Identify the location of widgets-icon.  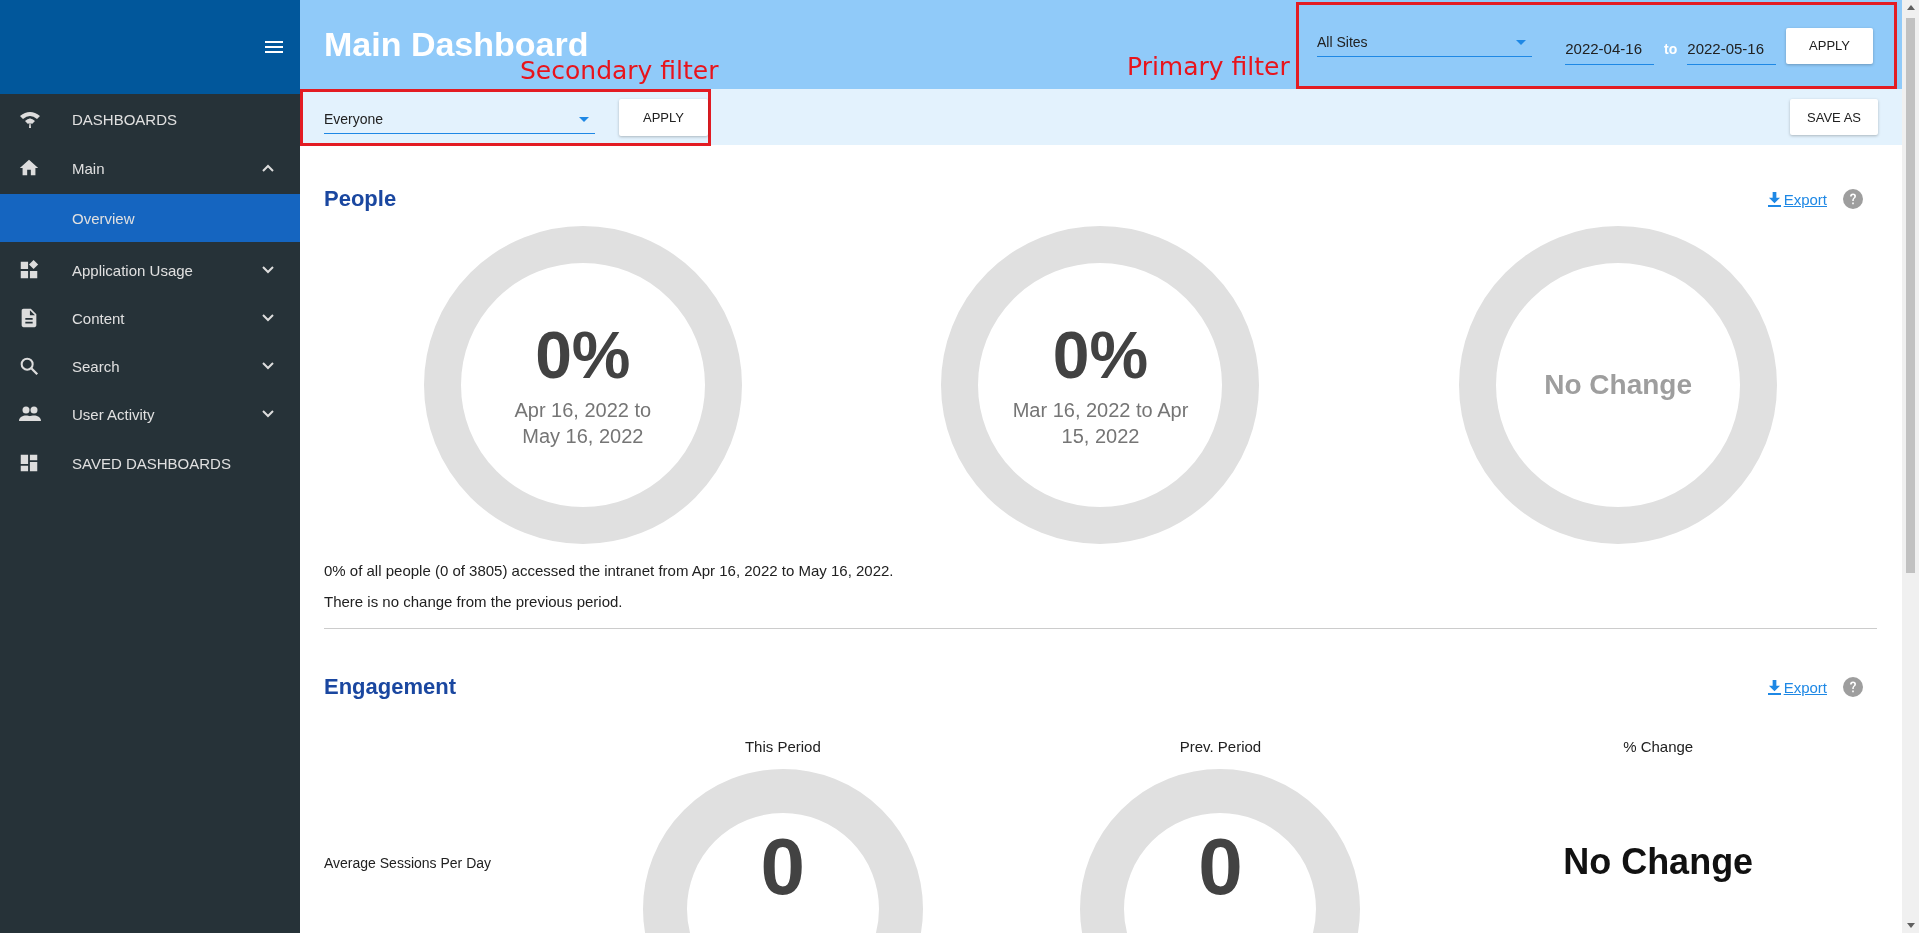
(29, 270).